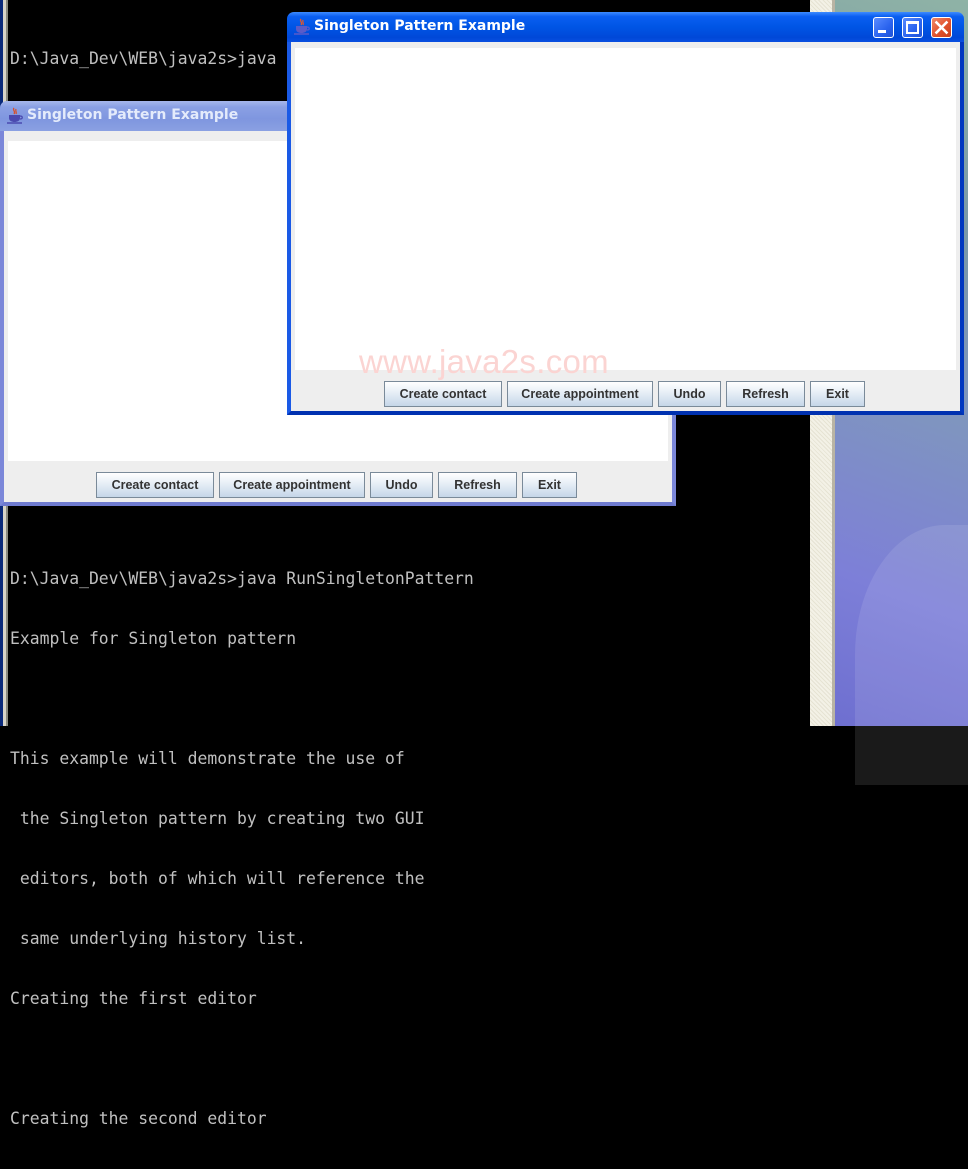  Describe the element at coordinates (153, 638) in the screenshot. I see `console-line: Example for Singleton pattern` at that location.